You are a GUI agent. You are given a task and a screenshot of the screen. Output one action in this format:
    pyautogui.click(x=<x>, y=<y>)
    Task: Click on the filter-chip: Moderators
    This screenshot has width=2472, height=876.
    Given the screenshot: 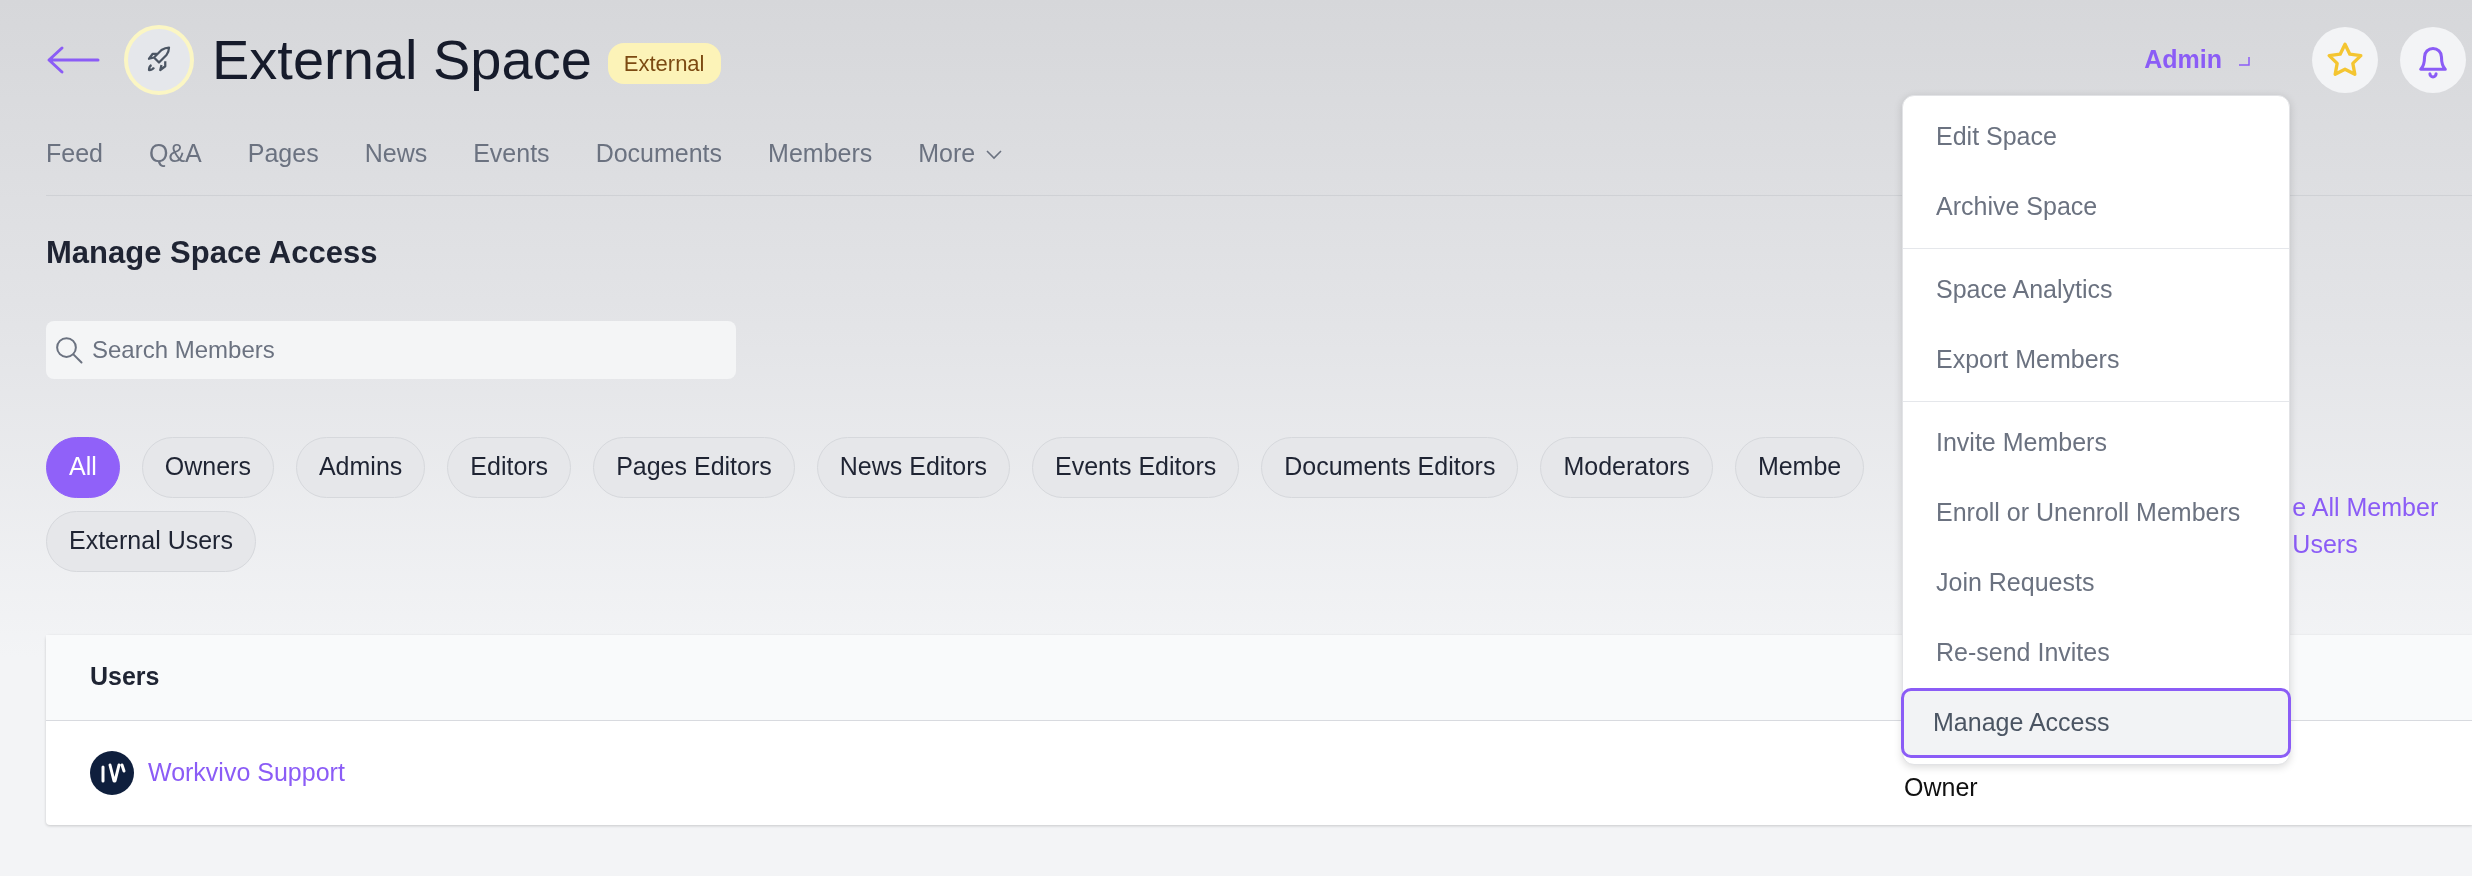 What is the action you would take?
    pyautogui.click(x=1626, y=467)
    